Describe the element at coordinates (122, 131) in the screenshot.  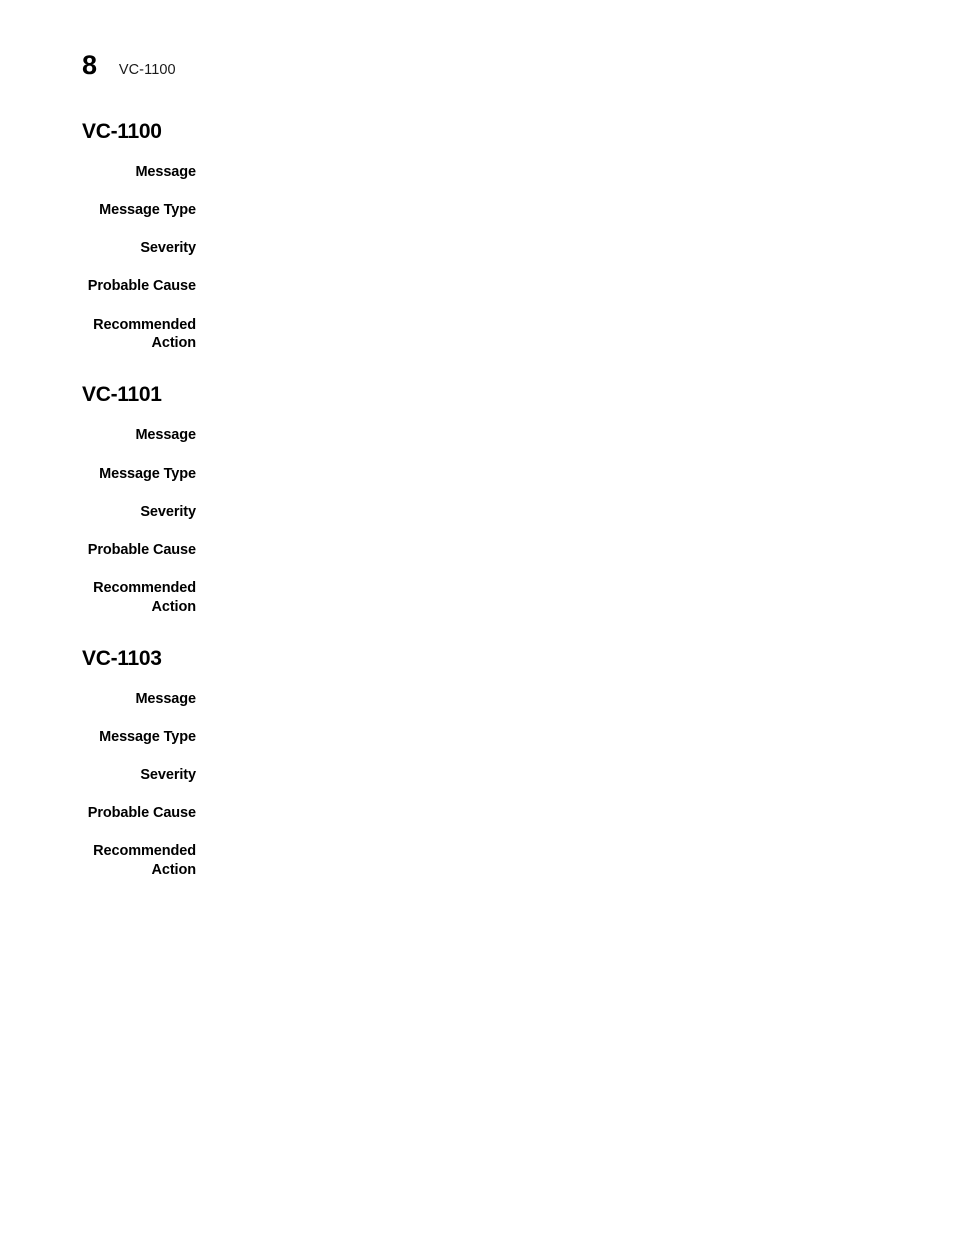
I see `section-heading: VC-1100` at that location.